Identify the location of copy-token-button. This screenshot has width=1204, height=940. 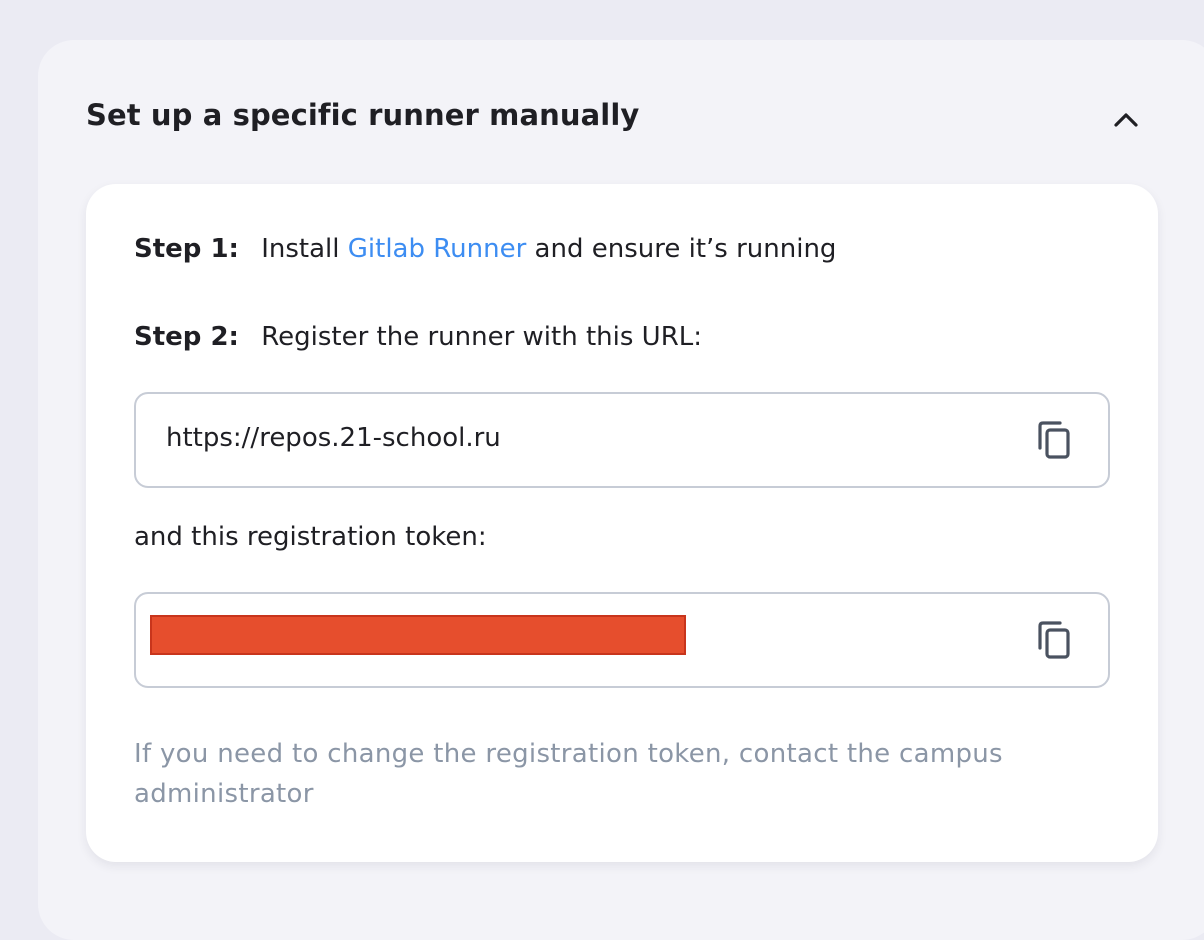
(1054, 640).